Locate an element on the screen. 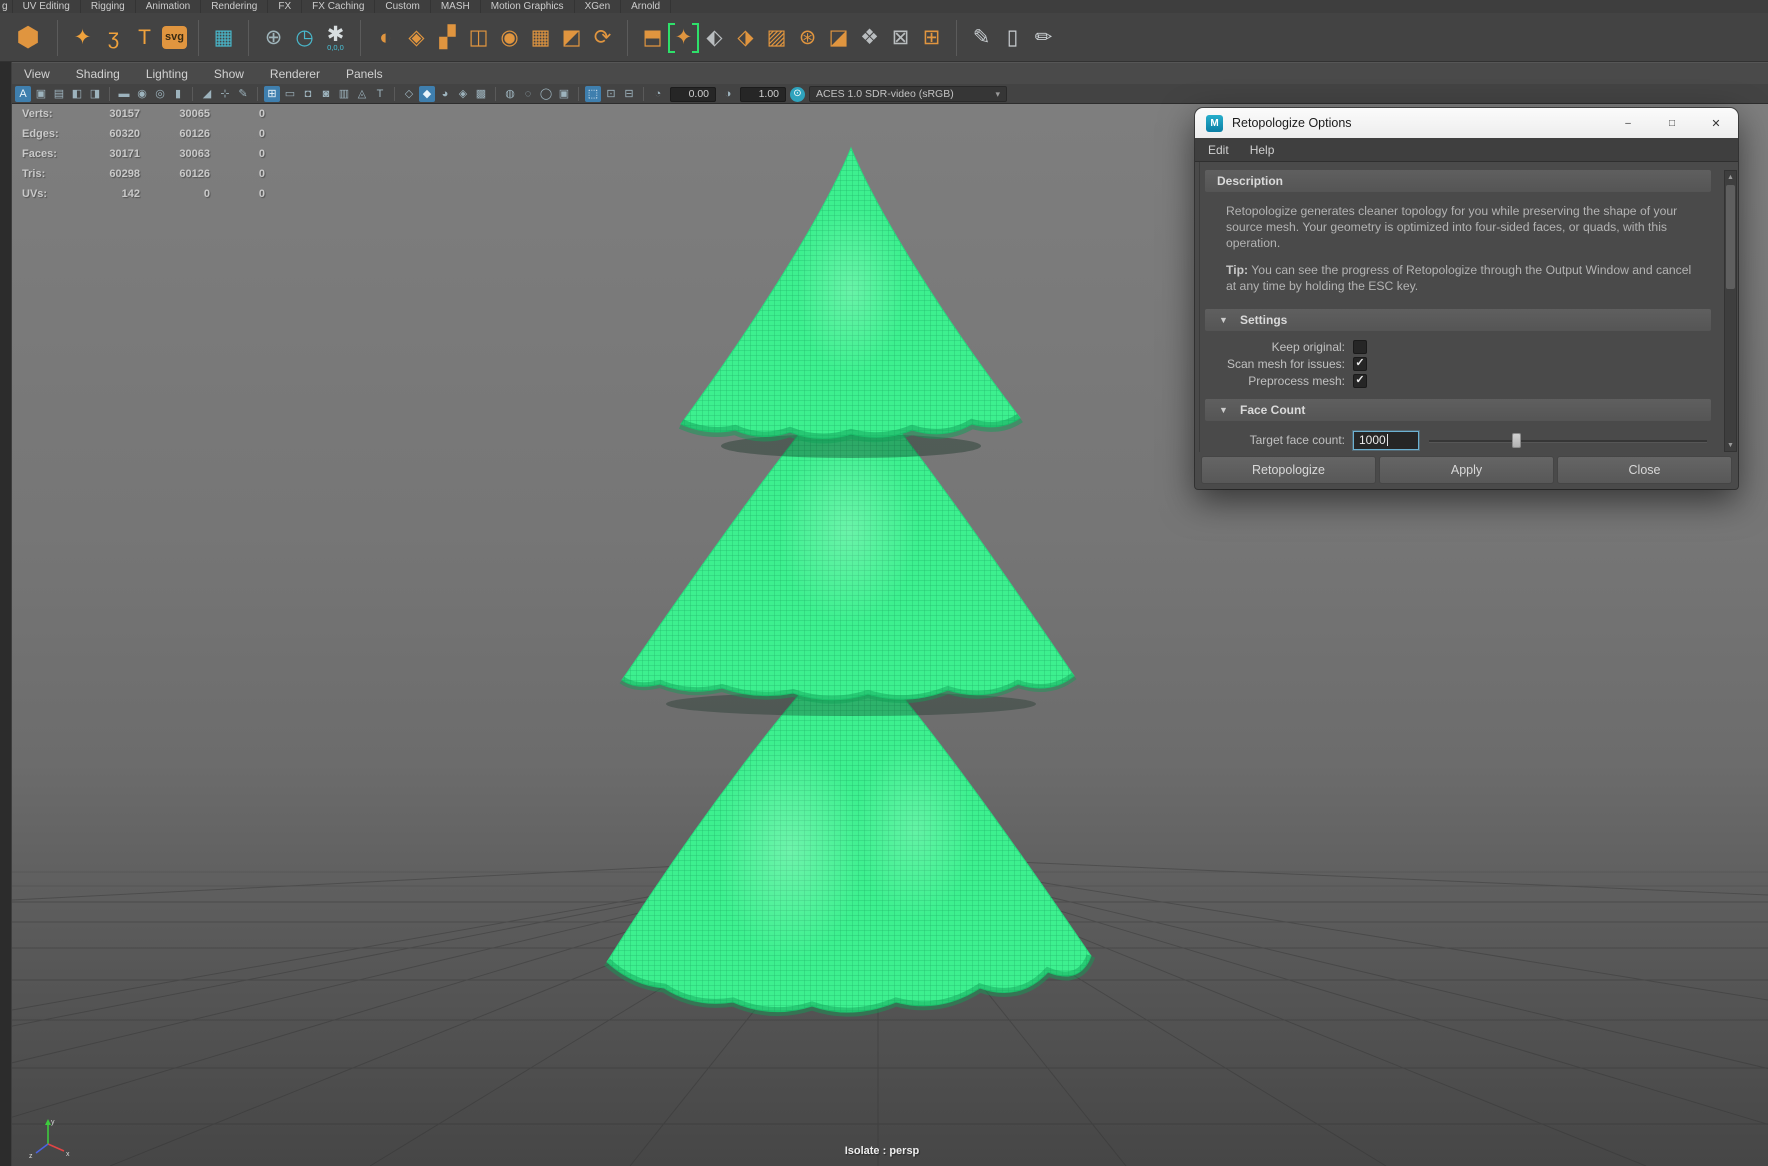  depth-peeling-icon: ▣ is located at coordinates (564, 94).